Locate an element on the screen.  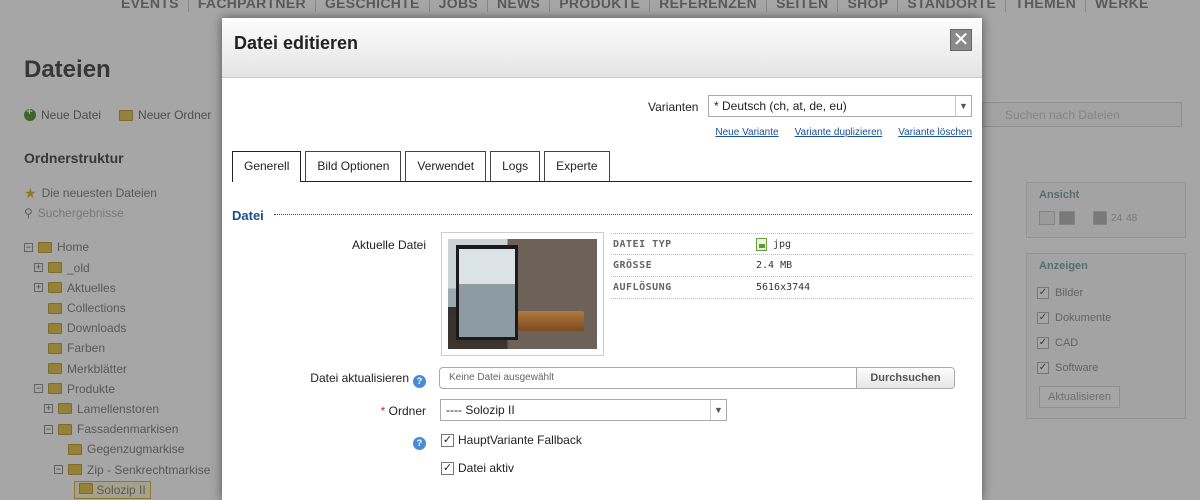
image-preview is located at coordinates (522, 294).